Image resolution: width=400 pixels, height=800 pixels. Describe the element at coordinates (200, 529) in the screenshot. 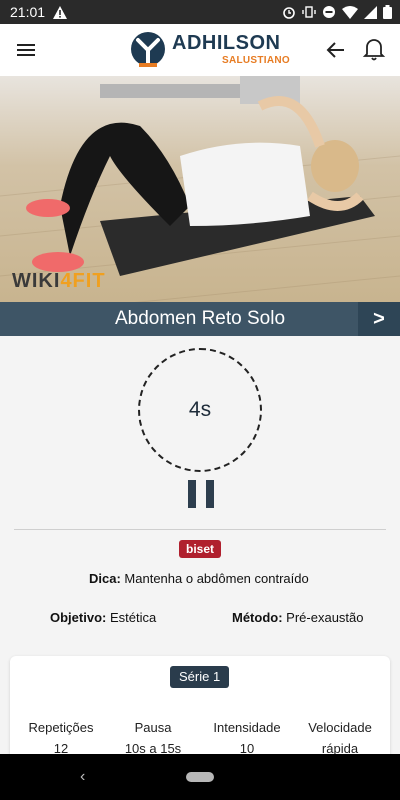

I see `divider` at that location.